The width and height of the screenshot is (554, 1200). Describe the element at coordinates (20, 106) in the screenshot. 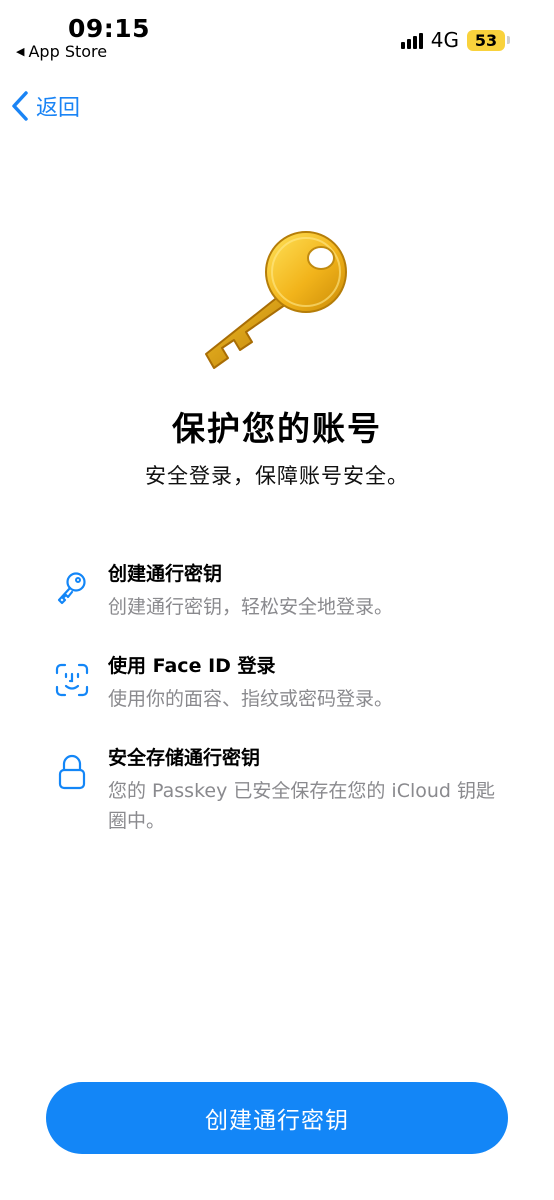

I see `chevron-left-icon` at that location.